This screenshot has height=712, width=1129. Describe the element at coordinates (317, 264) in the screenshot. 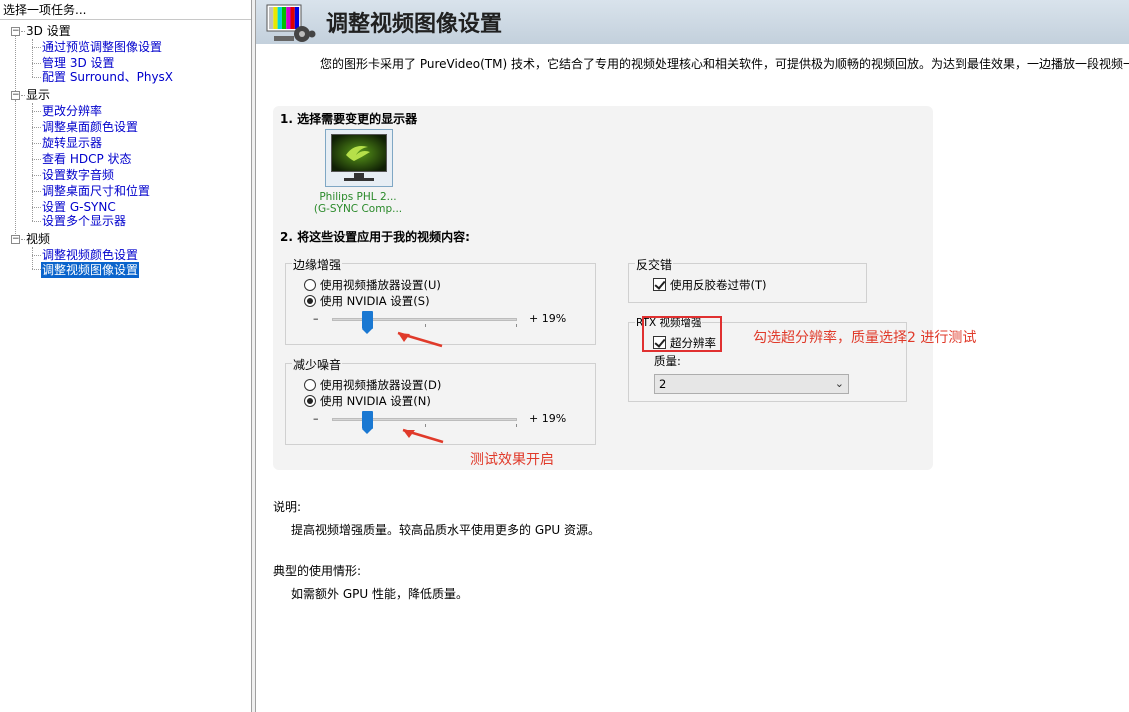

I see `edge-enhance-title: 边缘增强` at that location.